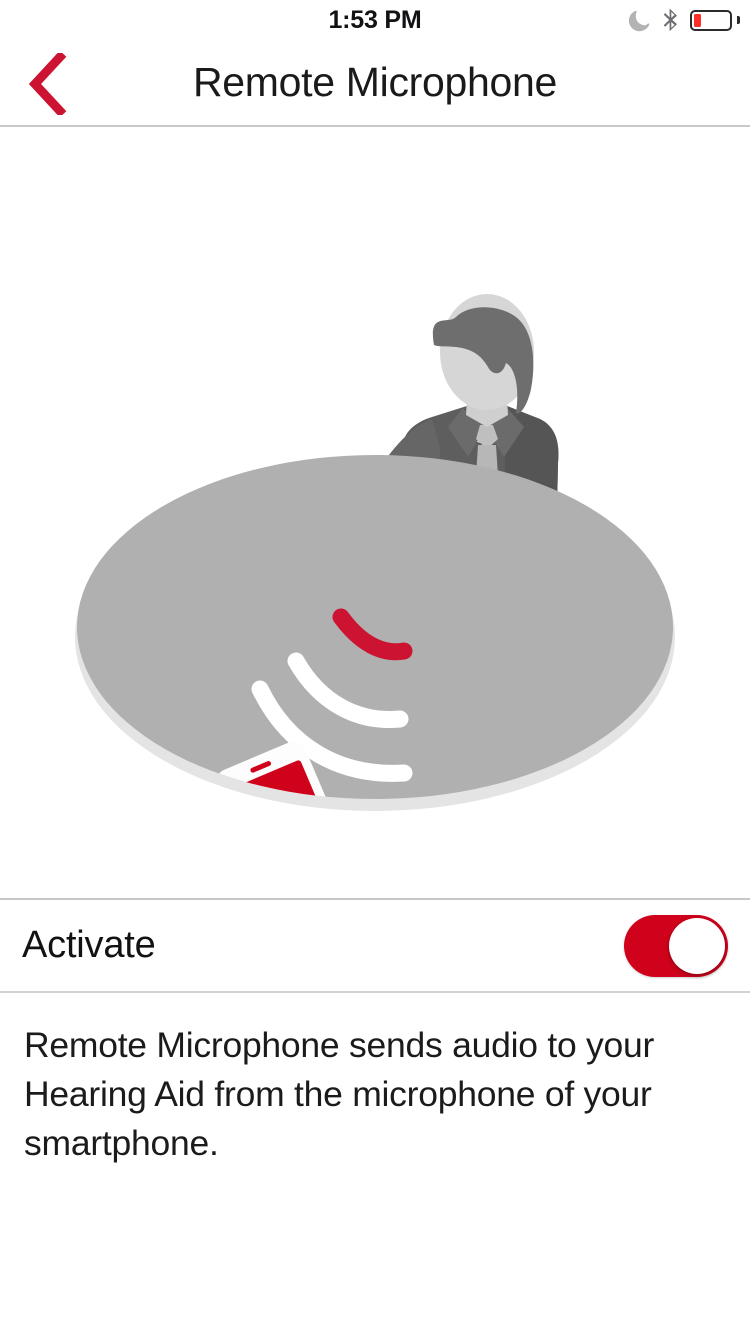  What do you see at coordinates (738, 20) in the screenshot?
I see `battery-cap` at bounding box center [738, 20].